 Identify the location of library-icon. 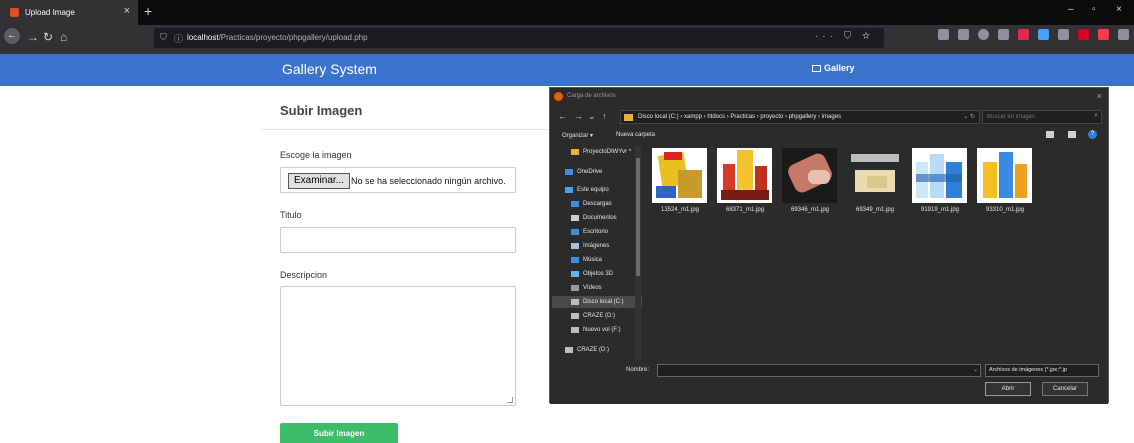
(943, 34).